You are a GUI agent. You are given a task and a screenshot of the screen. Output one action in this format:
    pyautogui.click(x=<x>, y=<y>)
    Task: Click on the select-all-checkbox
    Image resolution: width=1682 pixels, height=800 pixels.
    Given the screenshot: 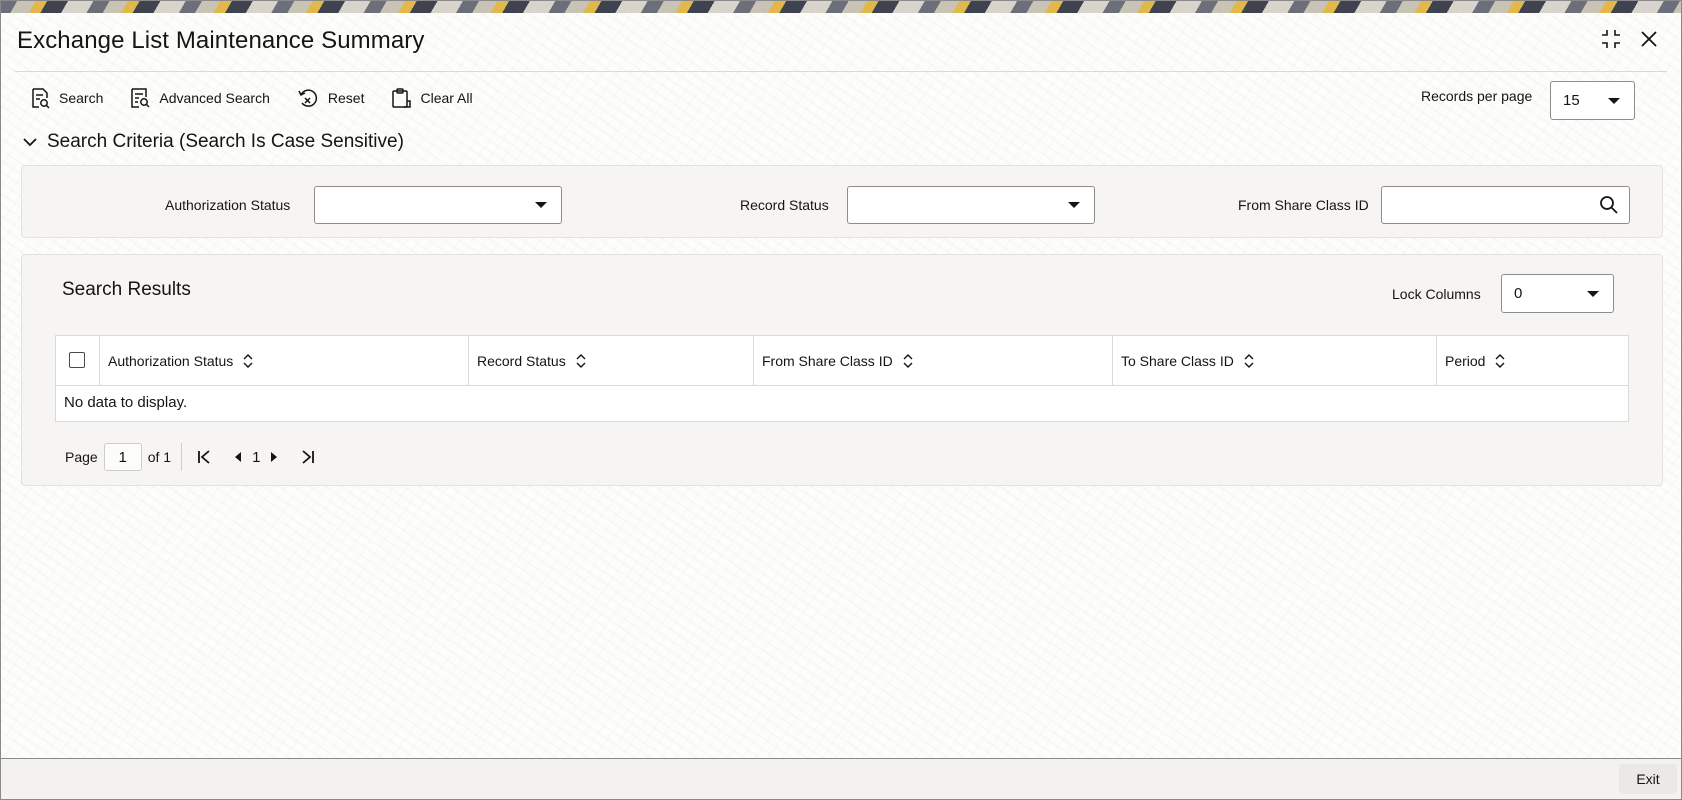 What is the action you would take?
    pyautogui.click(x=77, y=360)
    